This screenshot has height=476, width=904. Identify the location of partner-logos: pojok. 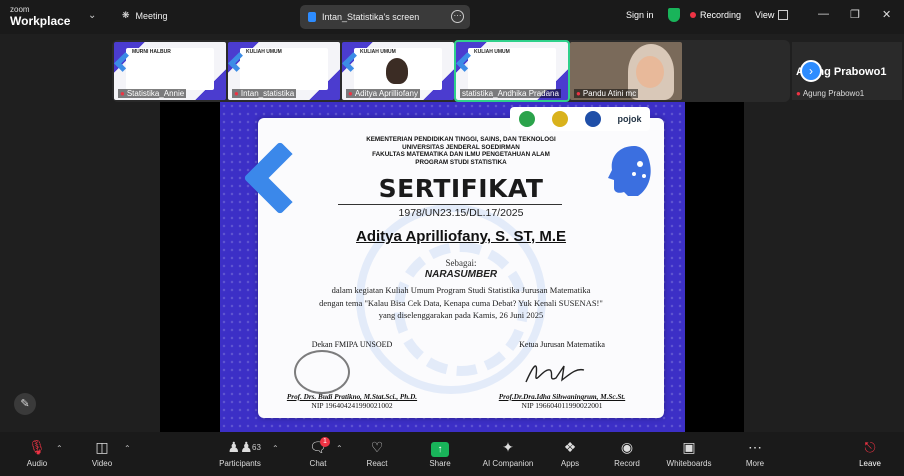
(580, 119).